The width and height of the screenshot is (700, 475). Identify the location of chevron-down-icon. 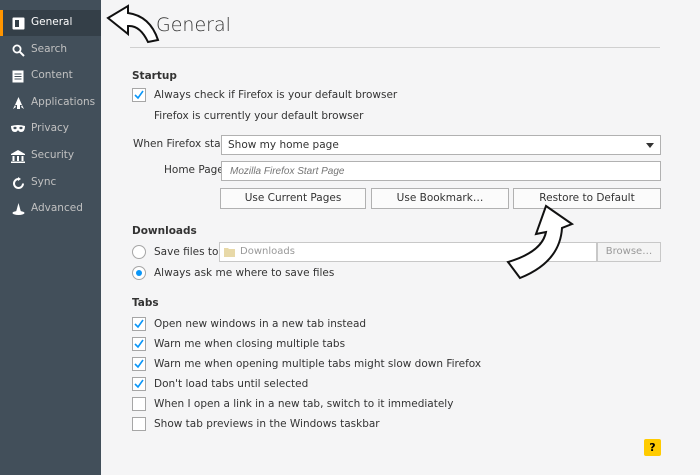
(650, 145).